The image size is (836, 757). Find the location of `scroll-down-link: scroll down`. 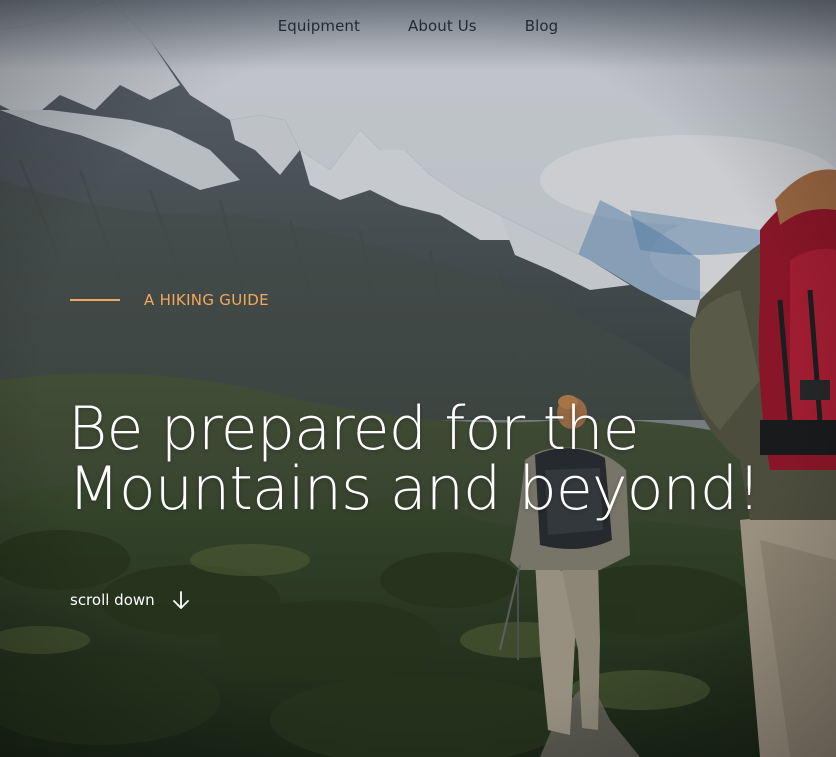

scroll-down-link: scroll down is located at coordinates (130, 600).